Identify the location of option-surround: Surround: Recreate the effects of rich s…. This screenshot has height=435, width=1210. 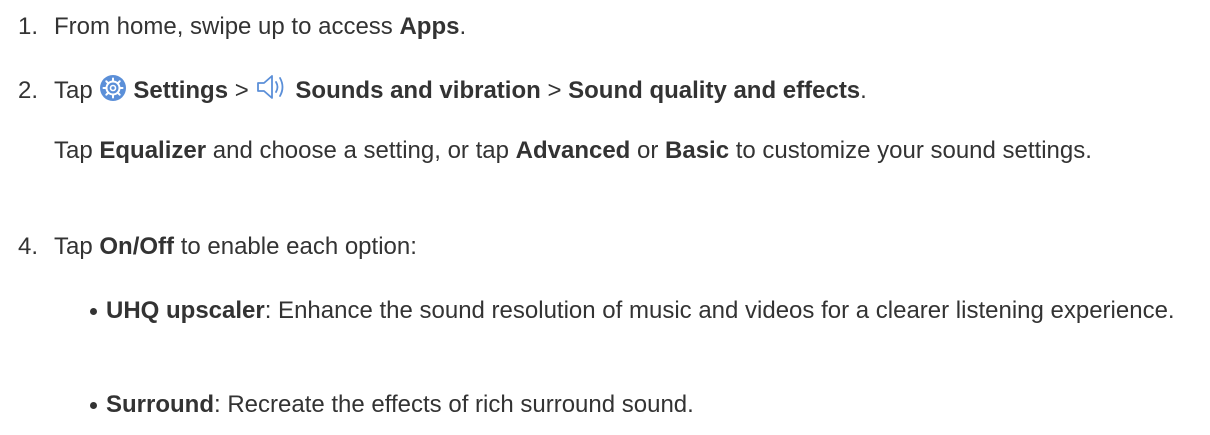
(650, 405).